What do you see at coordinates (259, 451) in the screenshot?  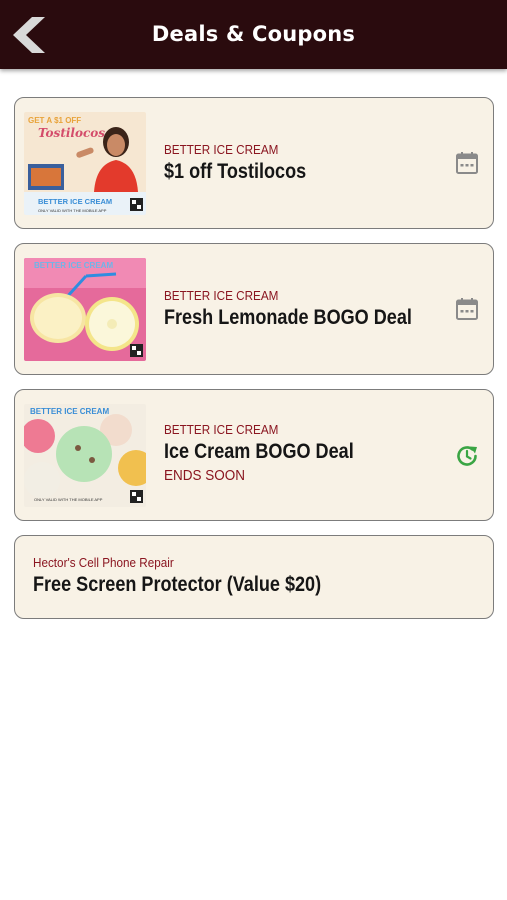 I see `deal-title: Ice Cream BOGO Deal` at bounding box center [259, 451].